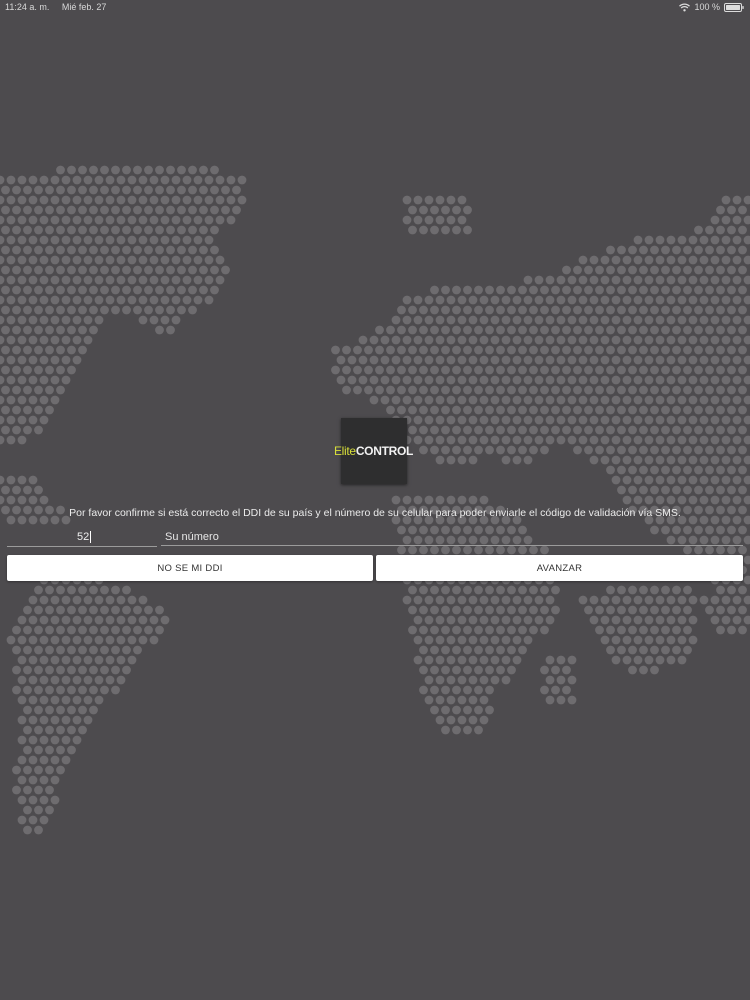  Describe the element at coordinates (27, 7) in the screenshot. I see `status-time: 11:24 a. m.` at that location.